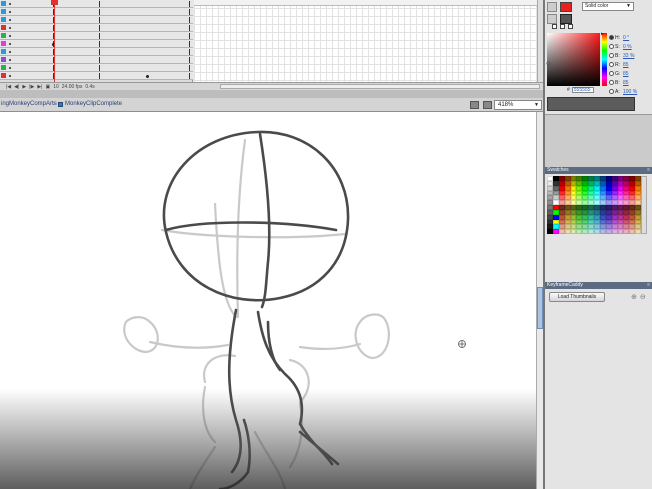  I want to click on load-thumbnails-button: Load Thumbnails, so click(577, 297).